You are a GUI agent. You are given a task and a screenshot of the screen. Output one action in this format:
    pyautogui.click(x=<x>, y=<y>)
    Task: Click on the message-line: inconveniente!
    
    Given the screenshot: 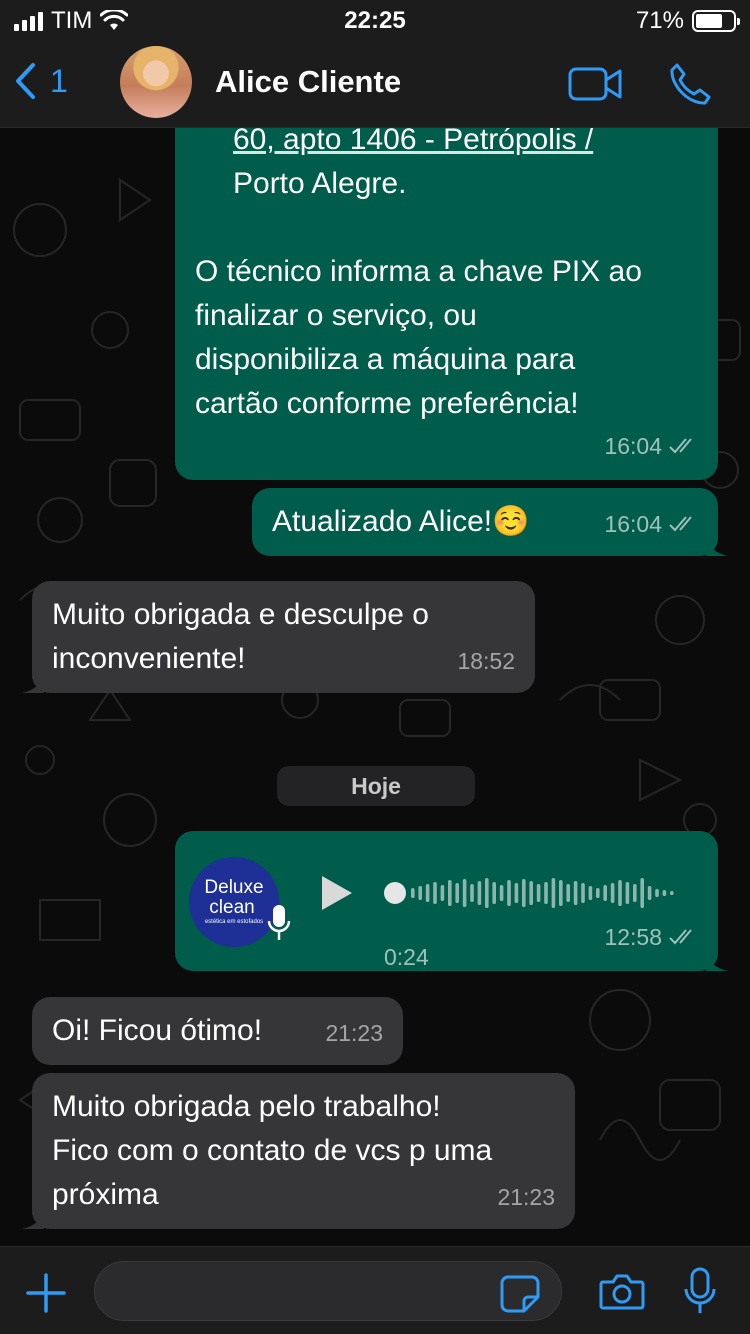 What is the action you would take?
    pyautogui.click(x=149, y=658)
    